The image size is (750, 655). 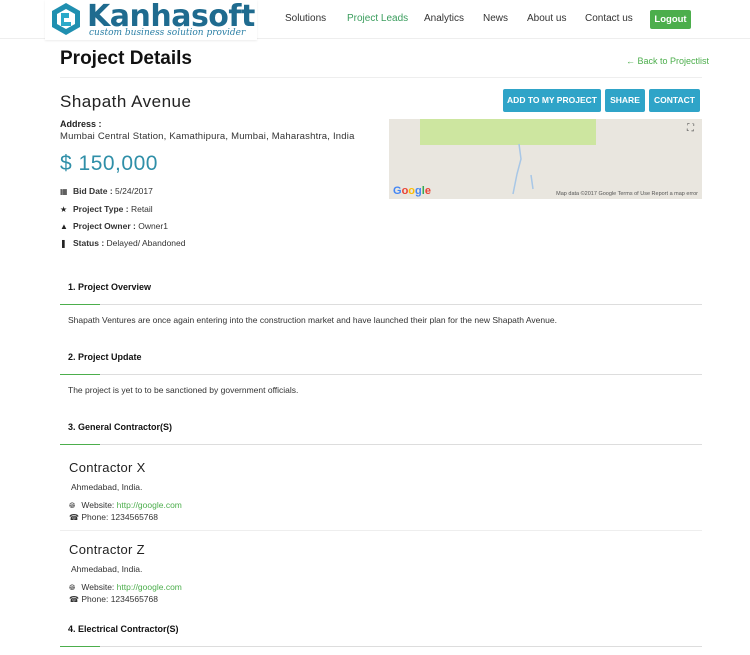 I want to click on map-roads, so click(x=523, y=169).